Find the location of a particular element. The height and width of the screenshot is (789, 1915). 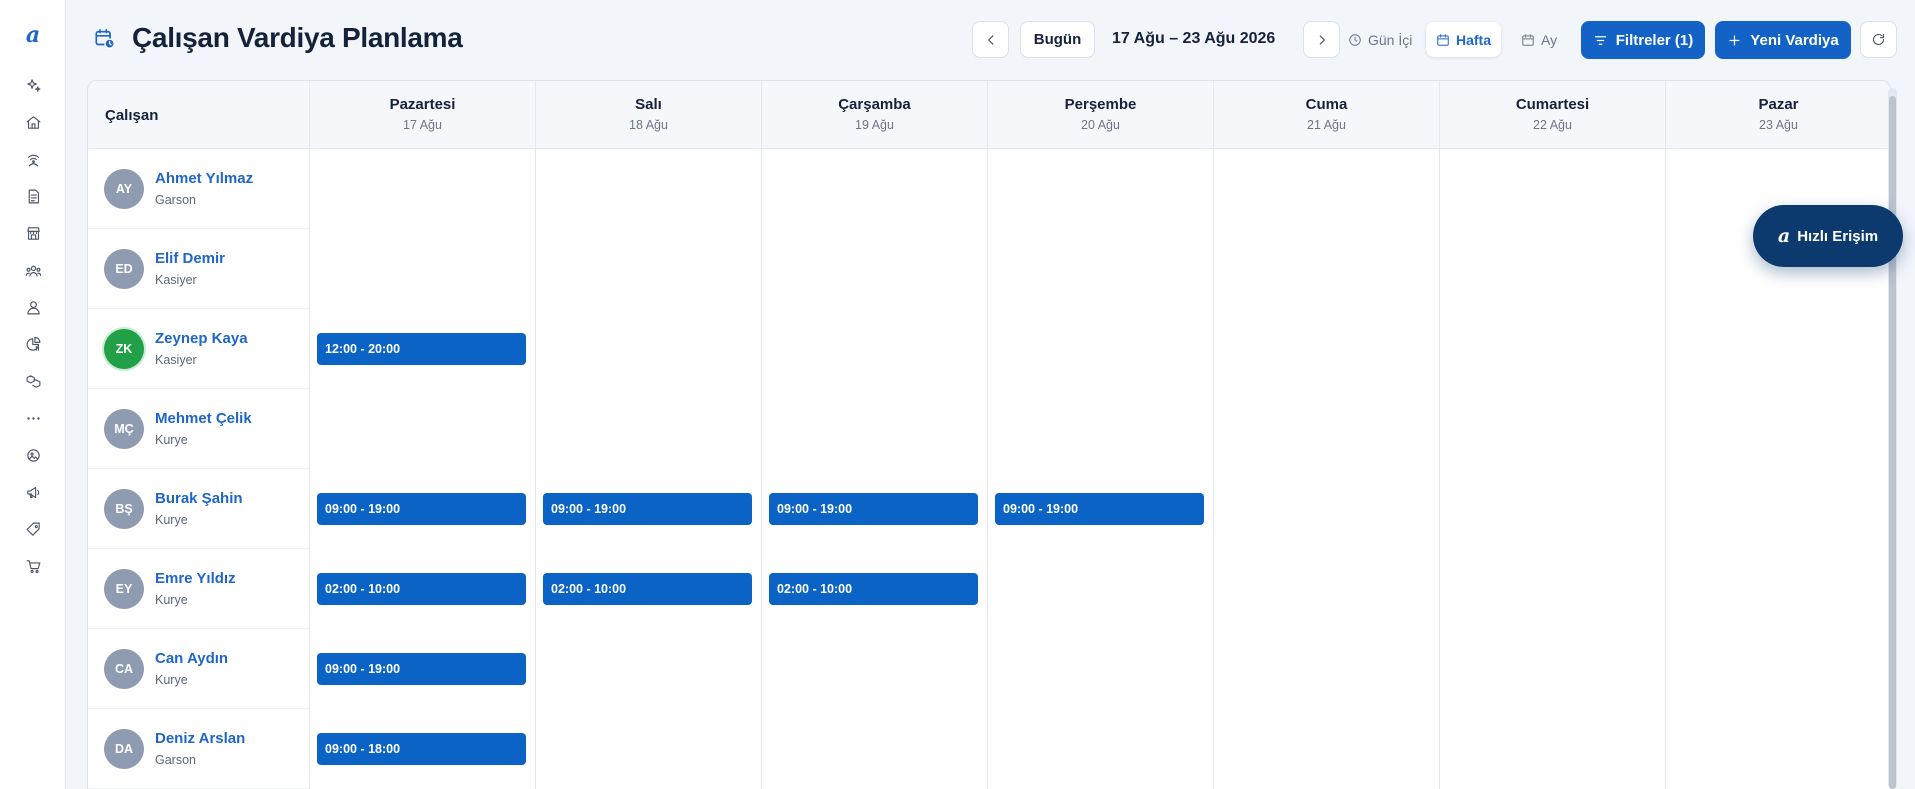

employee-name-link: Ahmet Yılmaz is located at coordinates (204, 178).